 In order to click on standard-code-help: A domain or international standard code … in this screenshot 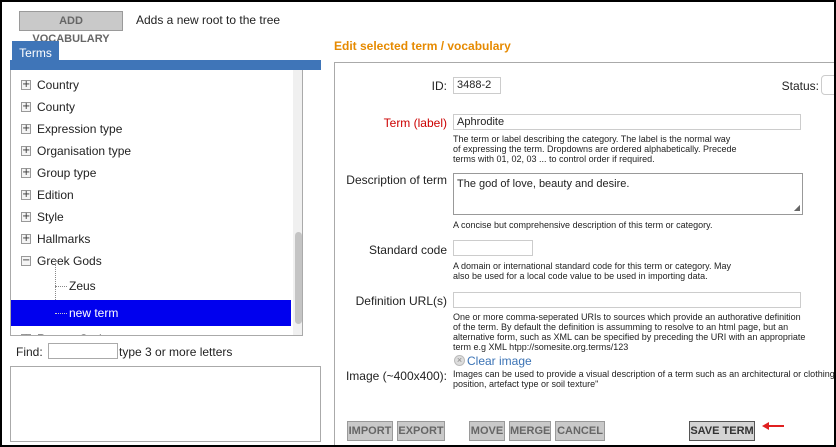, I will do `click(592, 271)`.